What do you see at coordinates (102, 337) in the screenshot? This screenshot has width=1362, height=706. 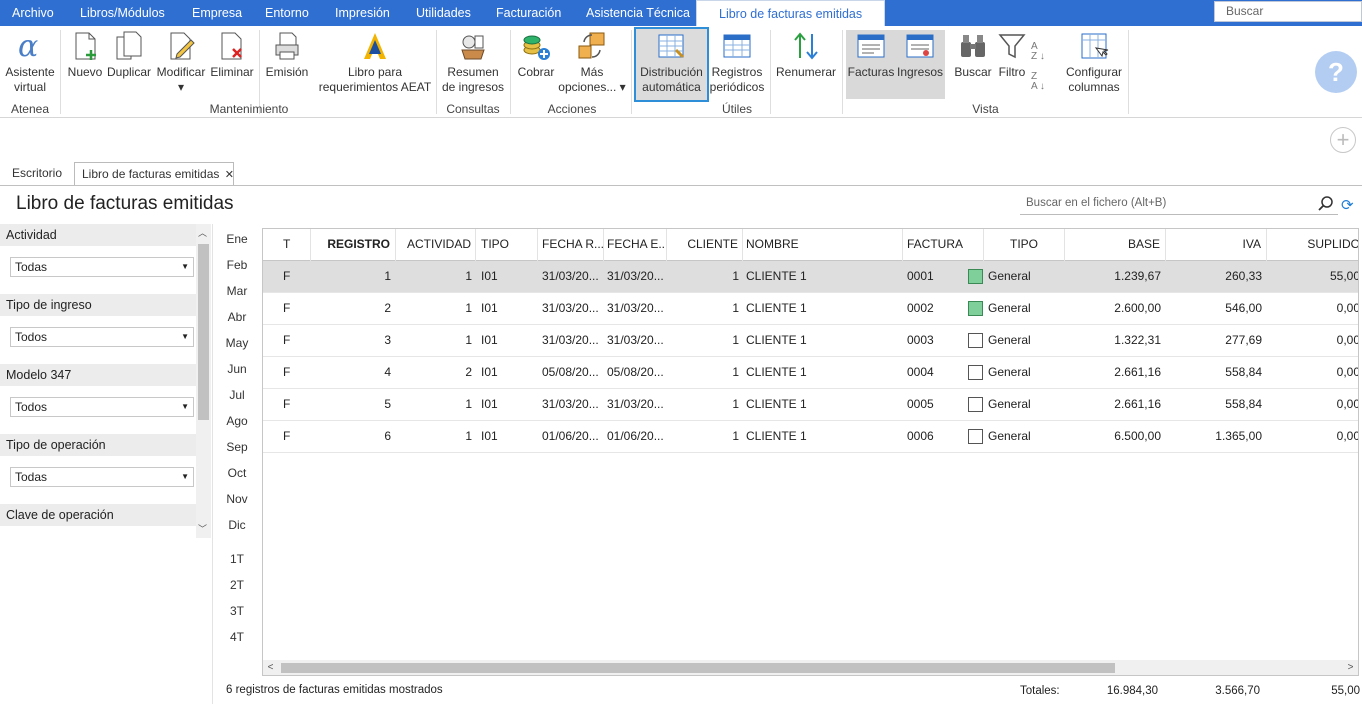 I see `filter-tipo-ingreso-select: Todos ▼` at bounding box center [102, 337].